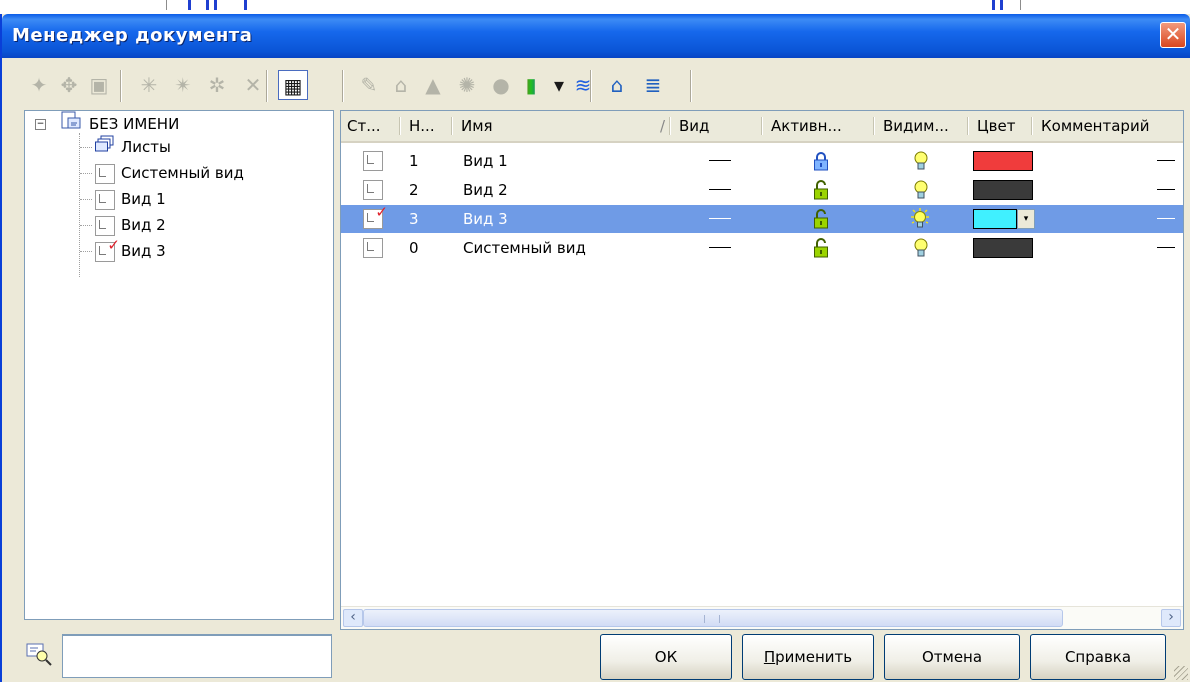 The width and height of the screenshot is (1190, 682). Describe the element at coordinates (719, 126) in the screenshot. I see `col-view: Вид` at that location.